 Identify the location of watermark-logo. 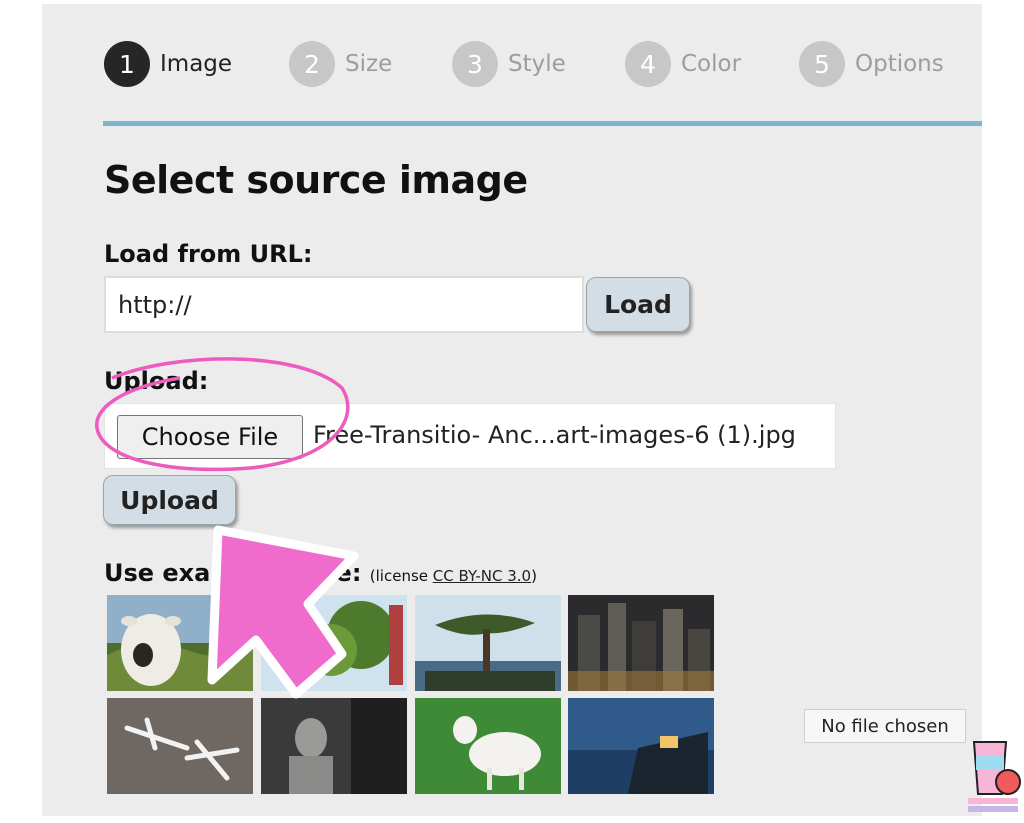
(994, 776).